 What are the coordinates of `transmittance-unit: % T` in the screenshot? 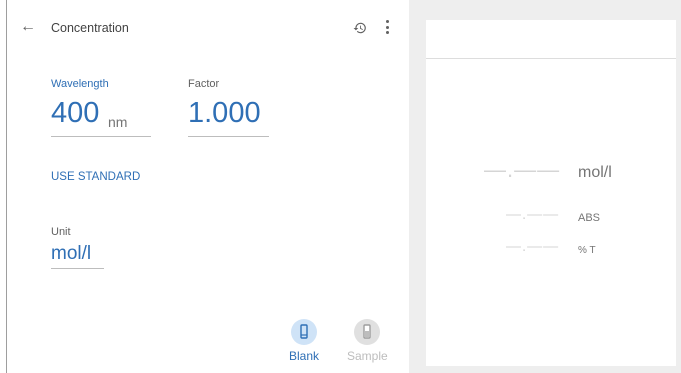 It's located at (587, 250).